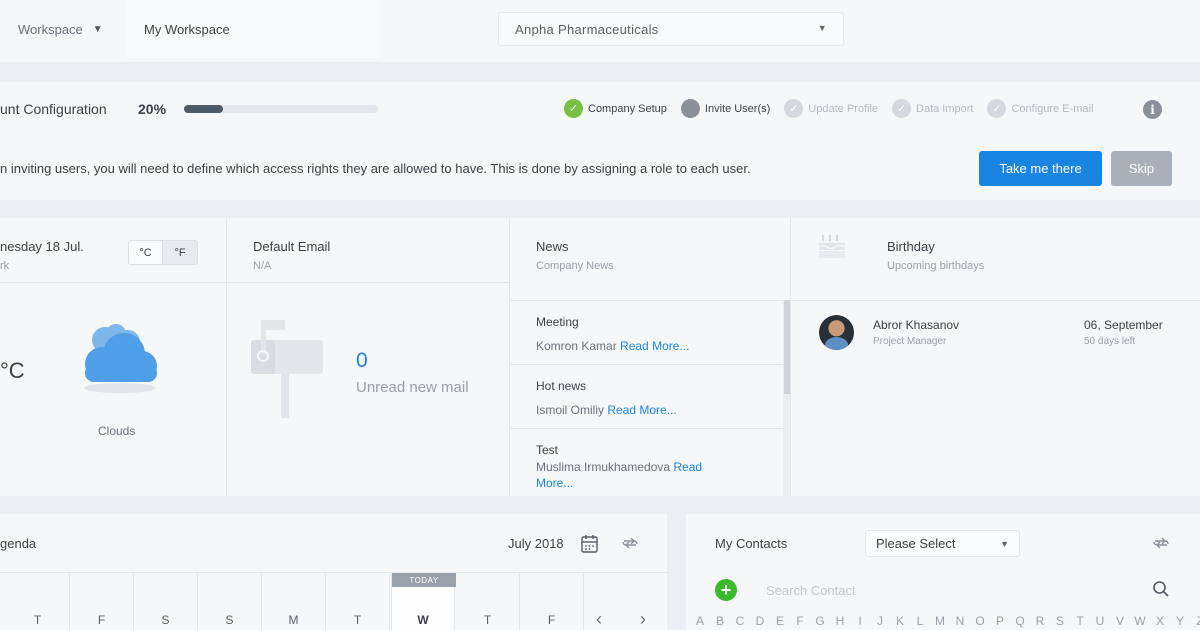 Image resolution: width=1200 pixels, height=630 pixels. What do you see at coordinates (720, 621) in the screenshot?
I see `alphabet-letter: B` at bounding box center [720, 621].